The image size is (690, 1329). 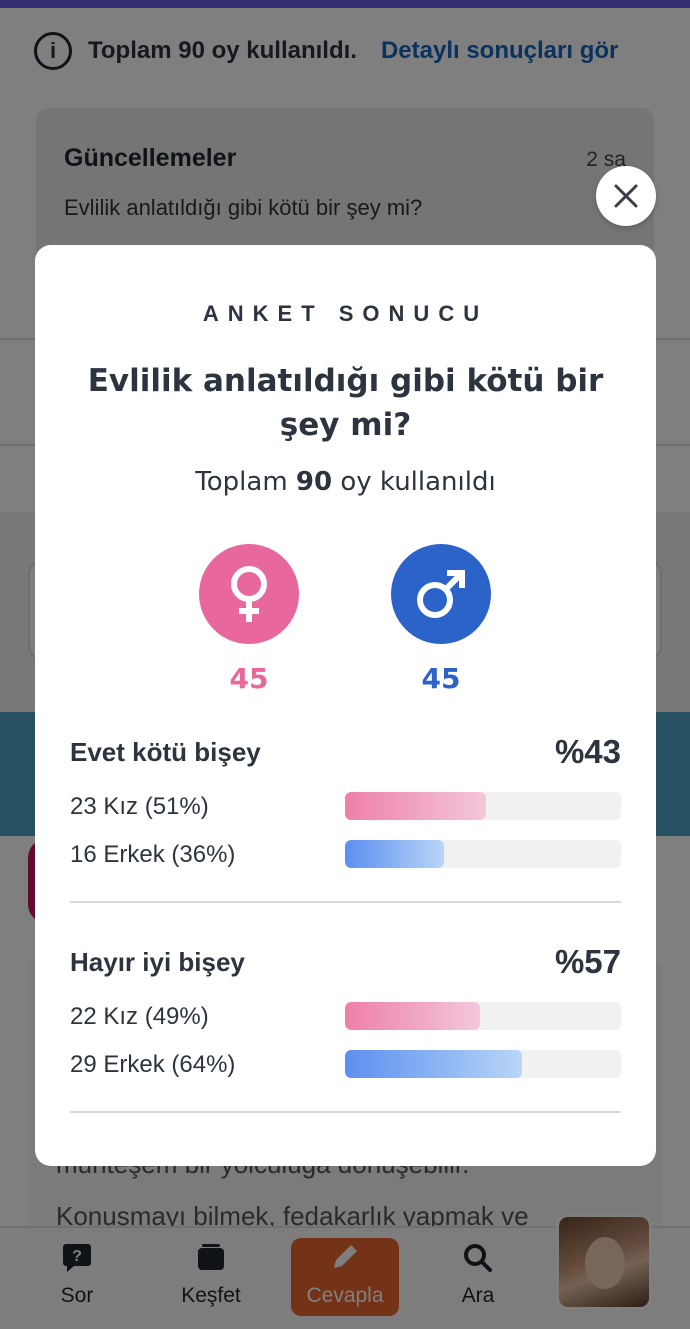 I want to click on total-votes: Toplam 90 oy kullanıldı, so click(x=345, y=482).